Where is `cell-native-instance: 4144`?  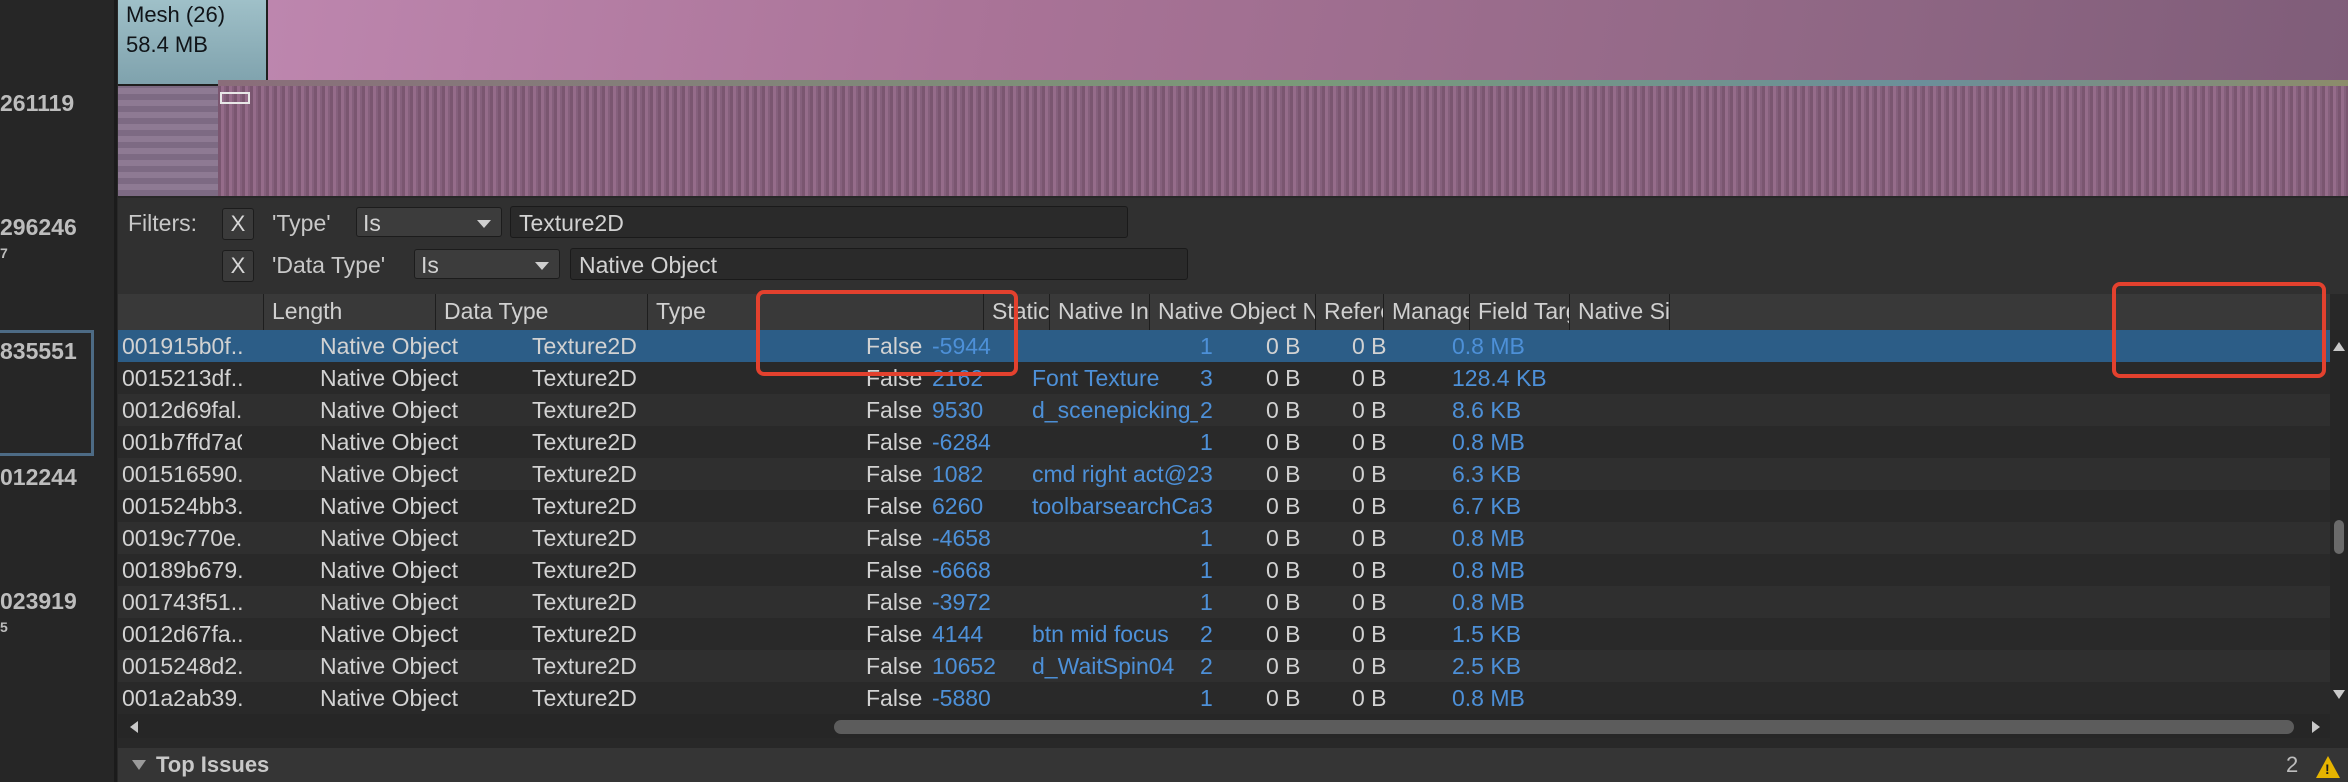
cell-native-instance: 4144 is located at coordinates (980, 634).